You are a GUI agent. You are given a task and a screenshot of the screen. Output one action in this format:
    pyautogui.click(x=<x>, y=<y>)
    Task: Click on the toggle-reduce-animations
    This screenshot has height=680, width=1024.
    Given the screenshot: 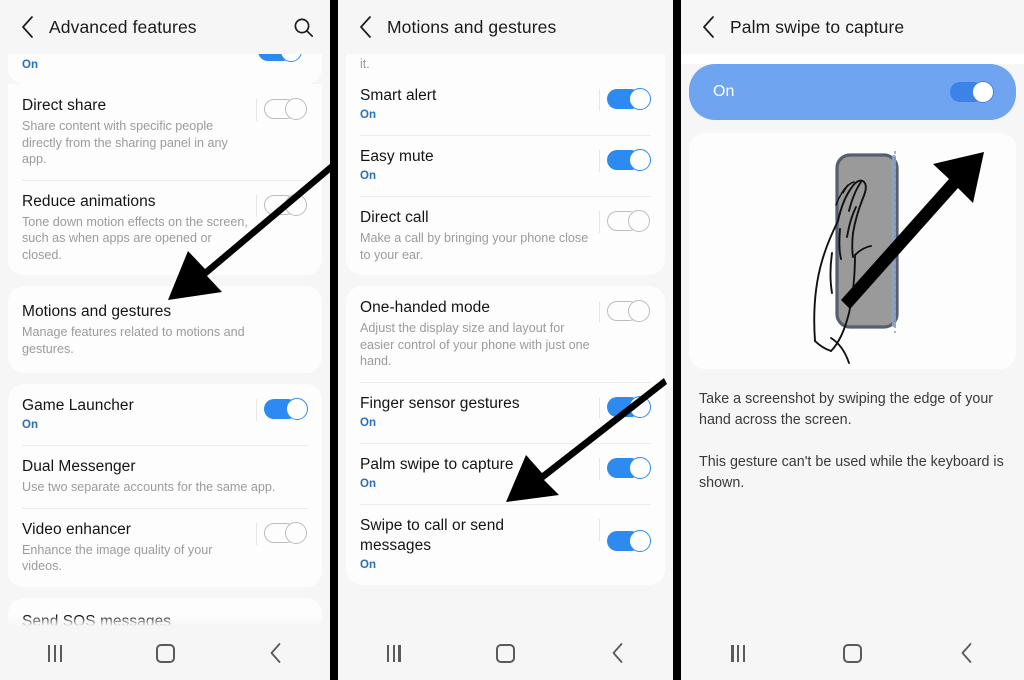 What is the action you would take?
    pyautogui.click(x=286, y=204)
    